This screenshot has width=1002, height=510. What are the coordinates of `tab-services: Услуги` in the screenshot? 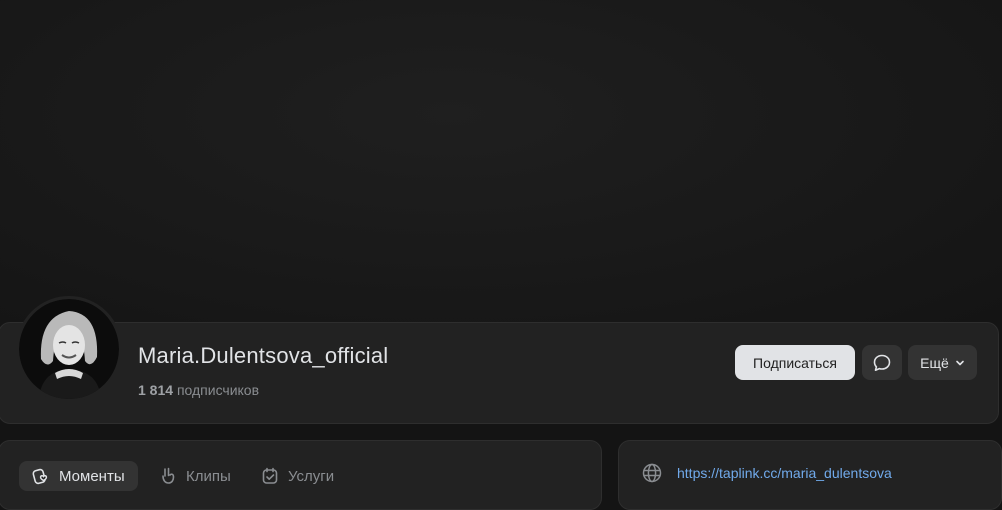 It's located at (297, 476).